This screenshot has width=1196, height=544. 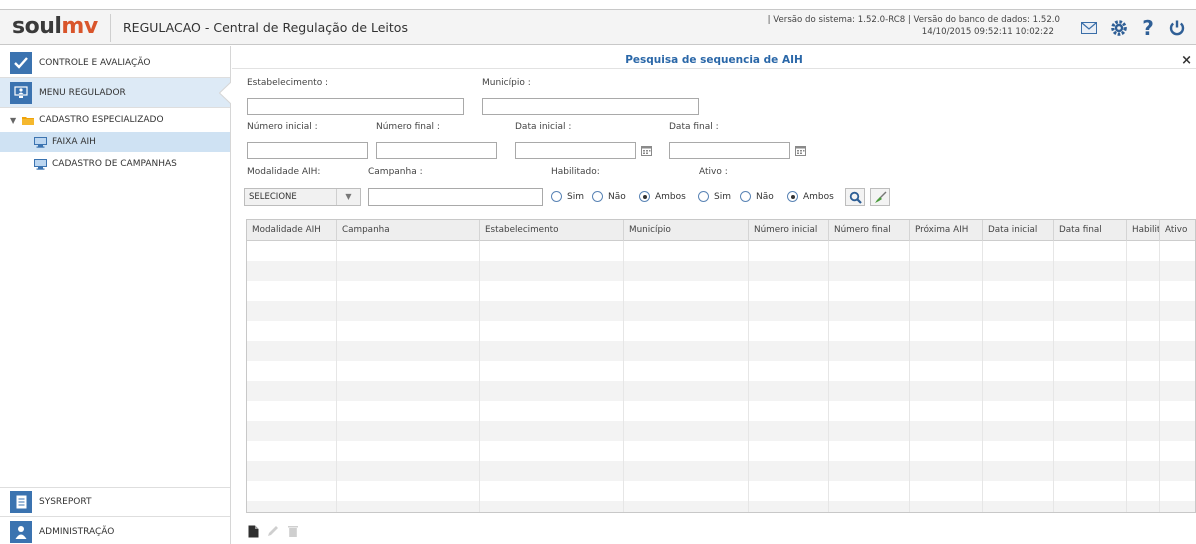 I want to click on version-line-2: 14/10/2015 09:52:11 10:02:22, so click(x=987, y=32).